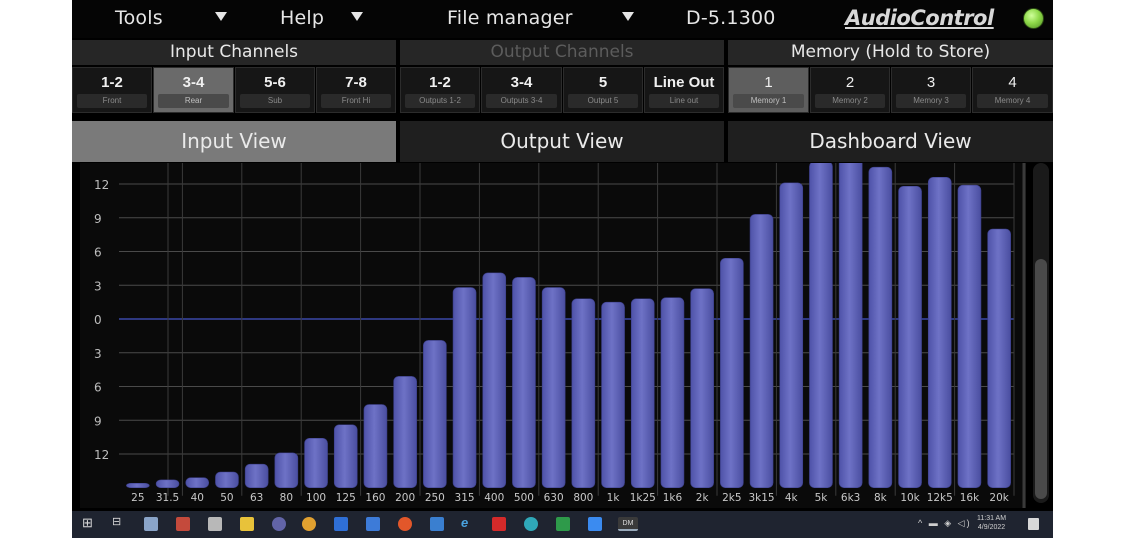 Image resolution: width=1125 pixels, height=538 pixels. What do you see at coordinates (890, 141) in the screenshot?
I see `tab-dashboard-view: Dashboard View` at bounding box center [890, 141].